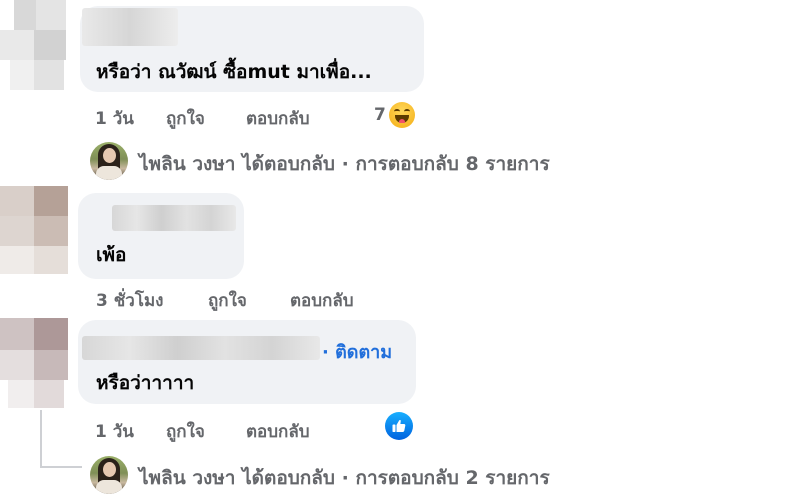 This screenshot has height=502, width=800. Describe the element at coordinates (247, 362) in the screenshot. I see `comment-bubble: · ติดตาม หรือว่าาาาา` at that location.